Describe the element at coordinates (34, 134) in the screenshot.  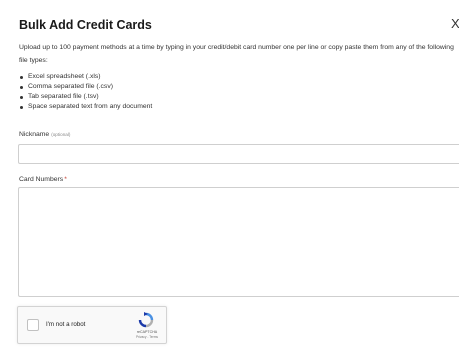
I see `nickname-label-text: Nickname` at that location.